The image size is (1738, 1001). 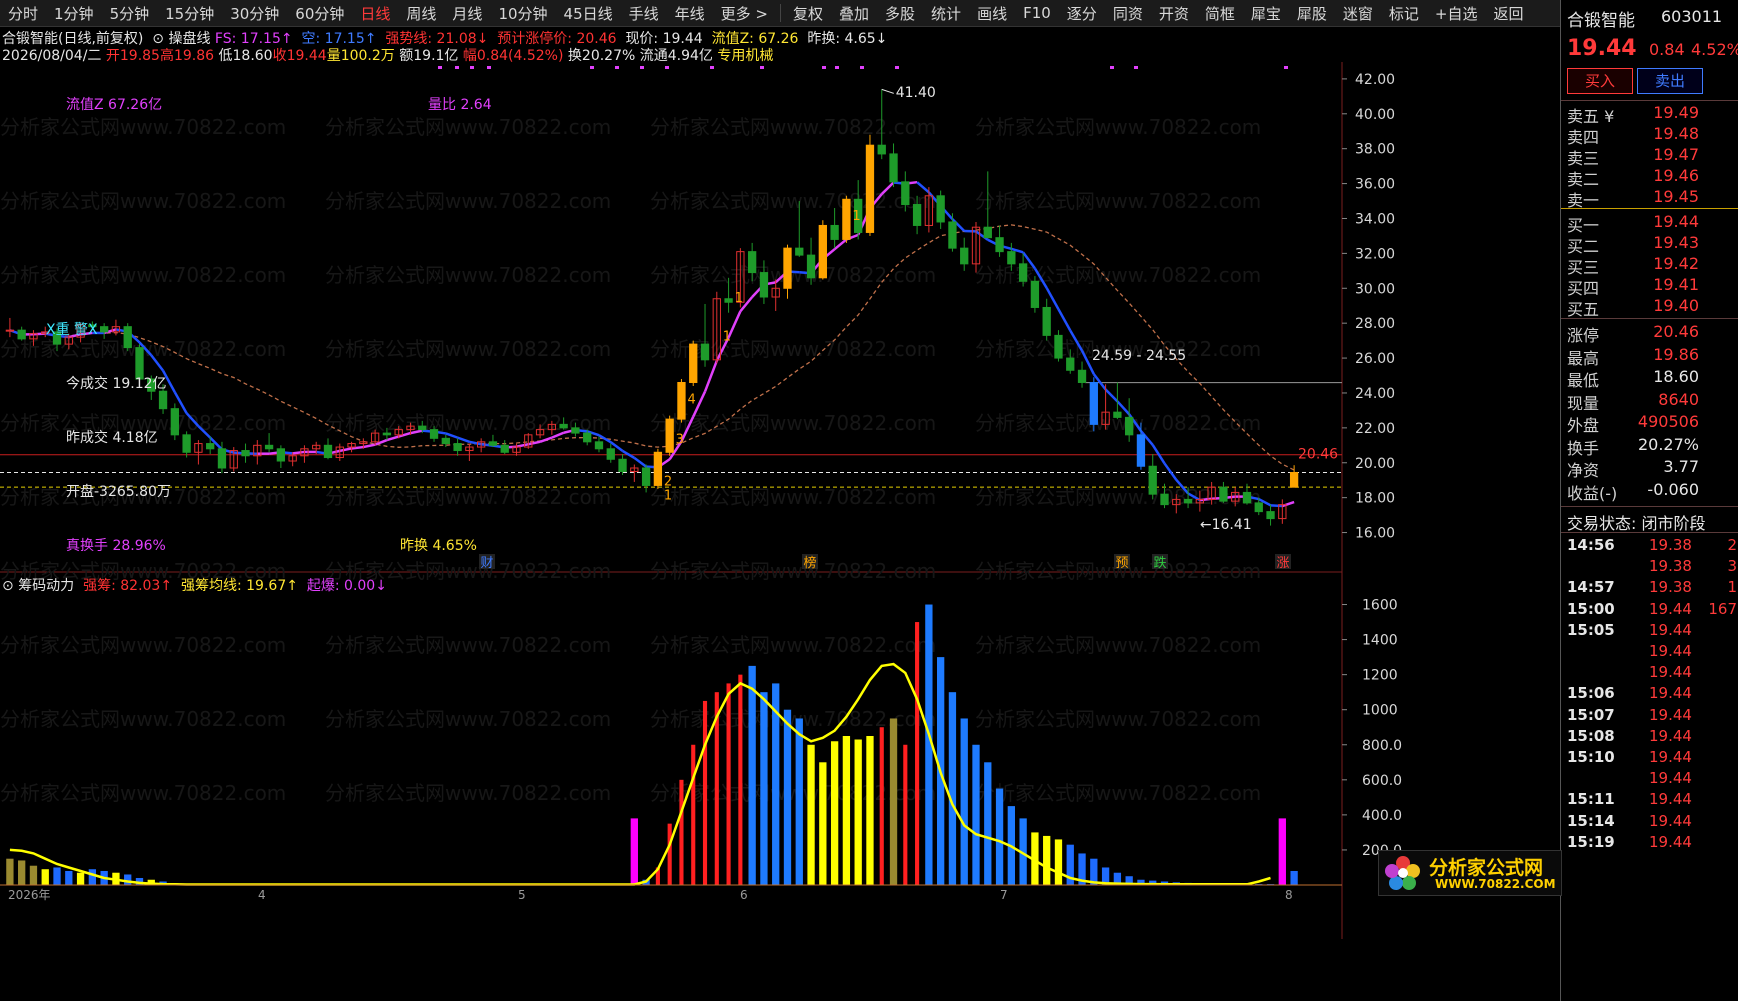 I want to click on yesterday-turnover-label: 昨换 4.65%, so click(x=438, y=546).